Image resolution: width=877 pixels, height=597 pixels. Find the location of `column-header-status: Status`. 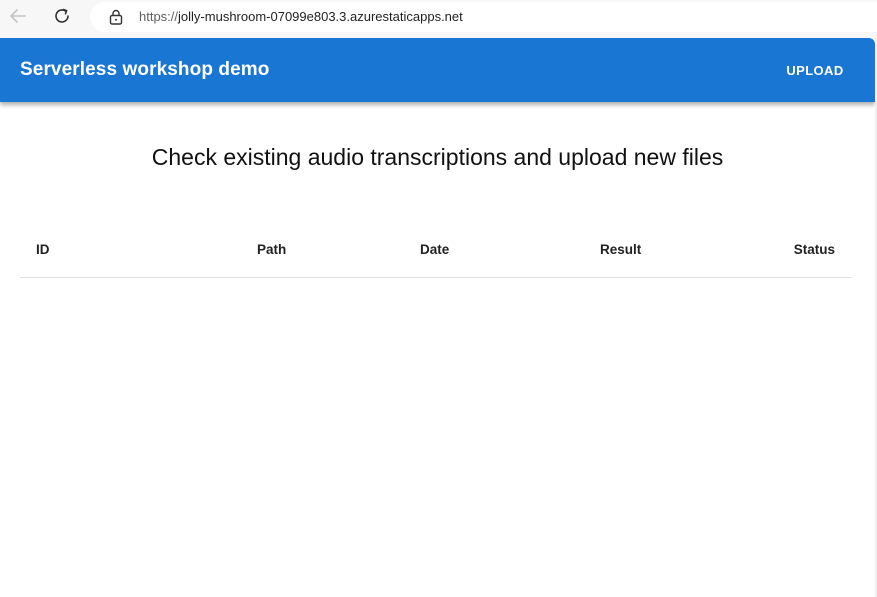

column-header-status: Status is located at coordinates (814, 249).